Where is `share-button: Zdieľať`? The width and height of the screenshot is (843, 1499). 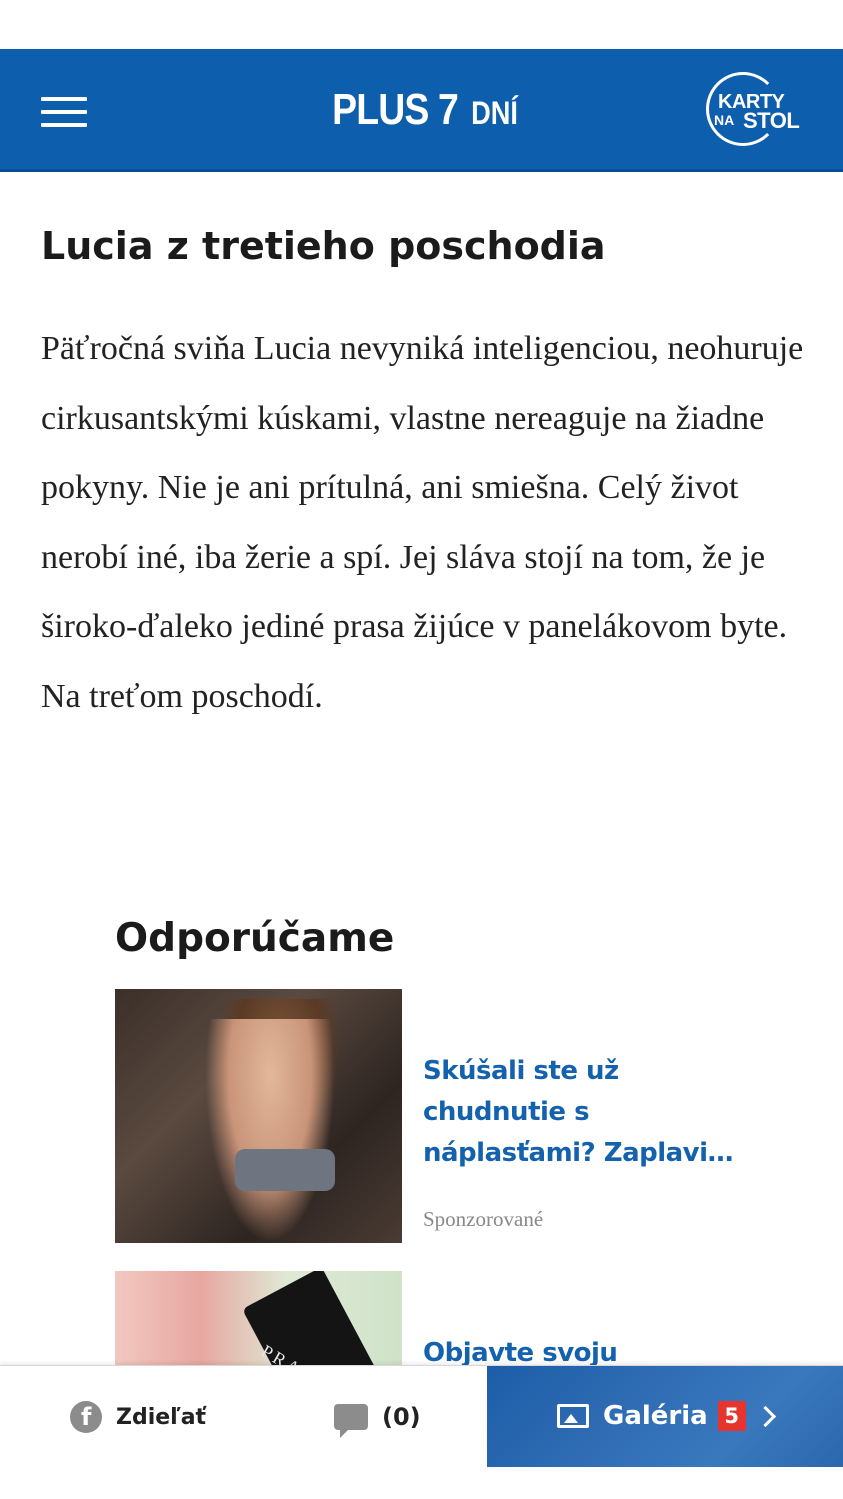
share-button: Zdieľať is located at coordinates (138, 1417).